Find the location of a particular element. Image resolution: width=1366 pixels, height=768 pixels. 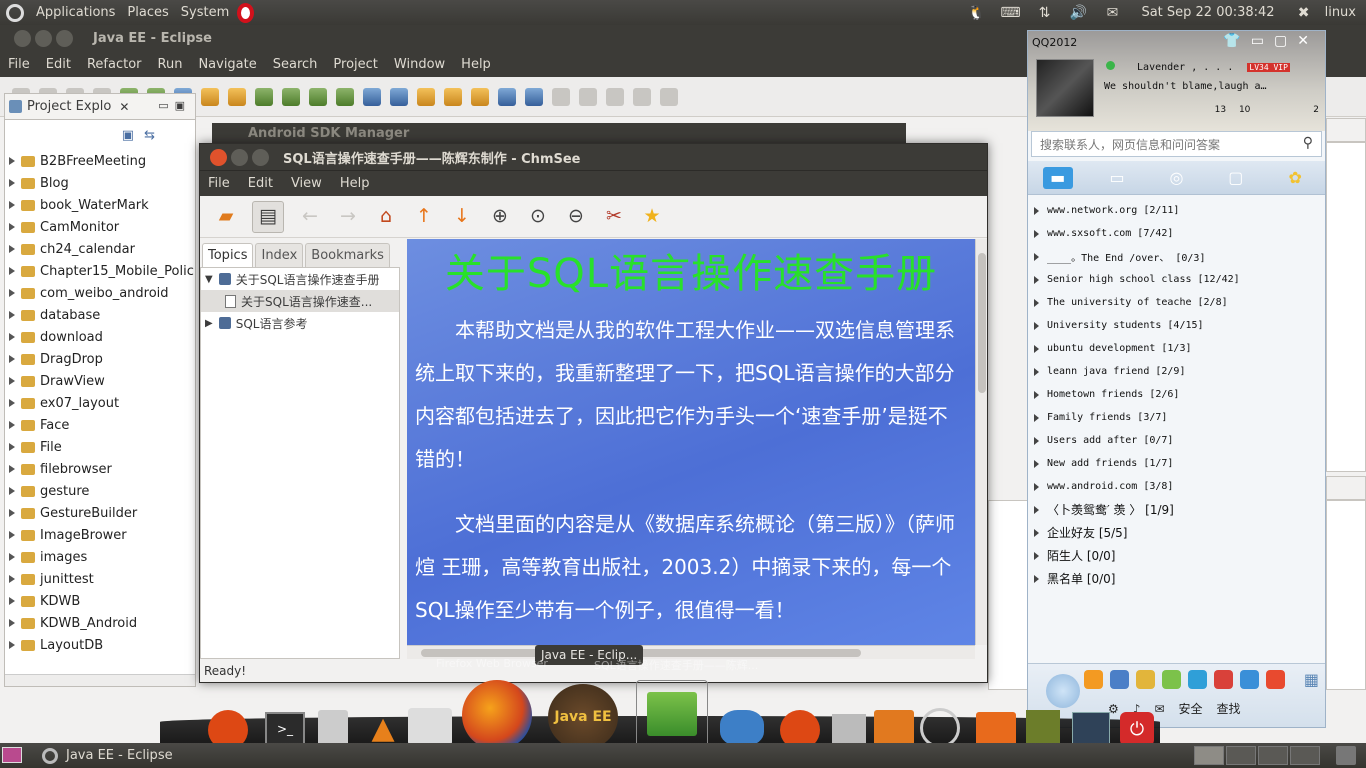

expander-closed-icon: ▶ is located at coordinates (209, 323).